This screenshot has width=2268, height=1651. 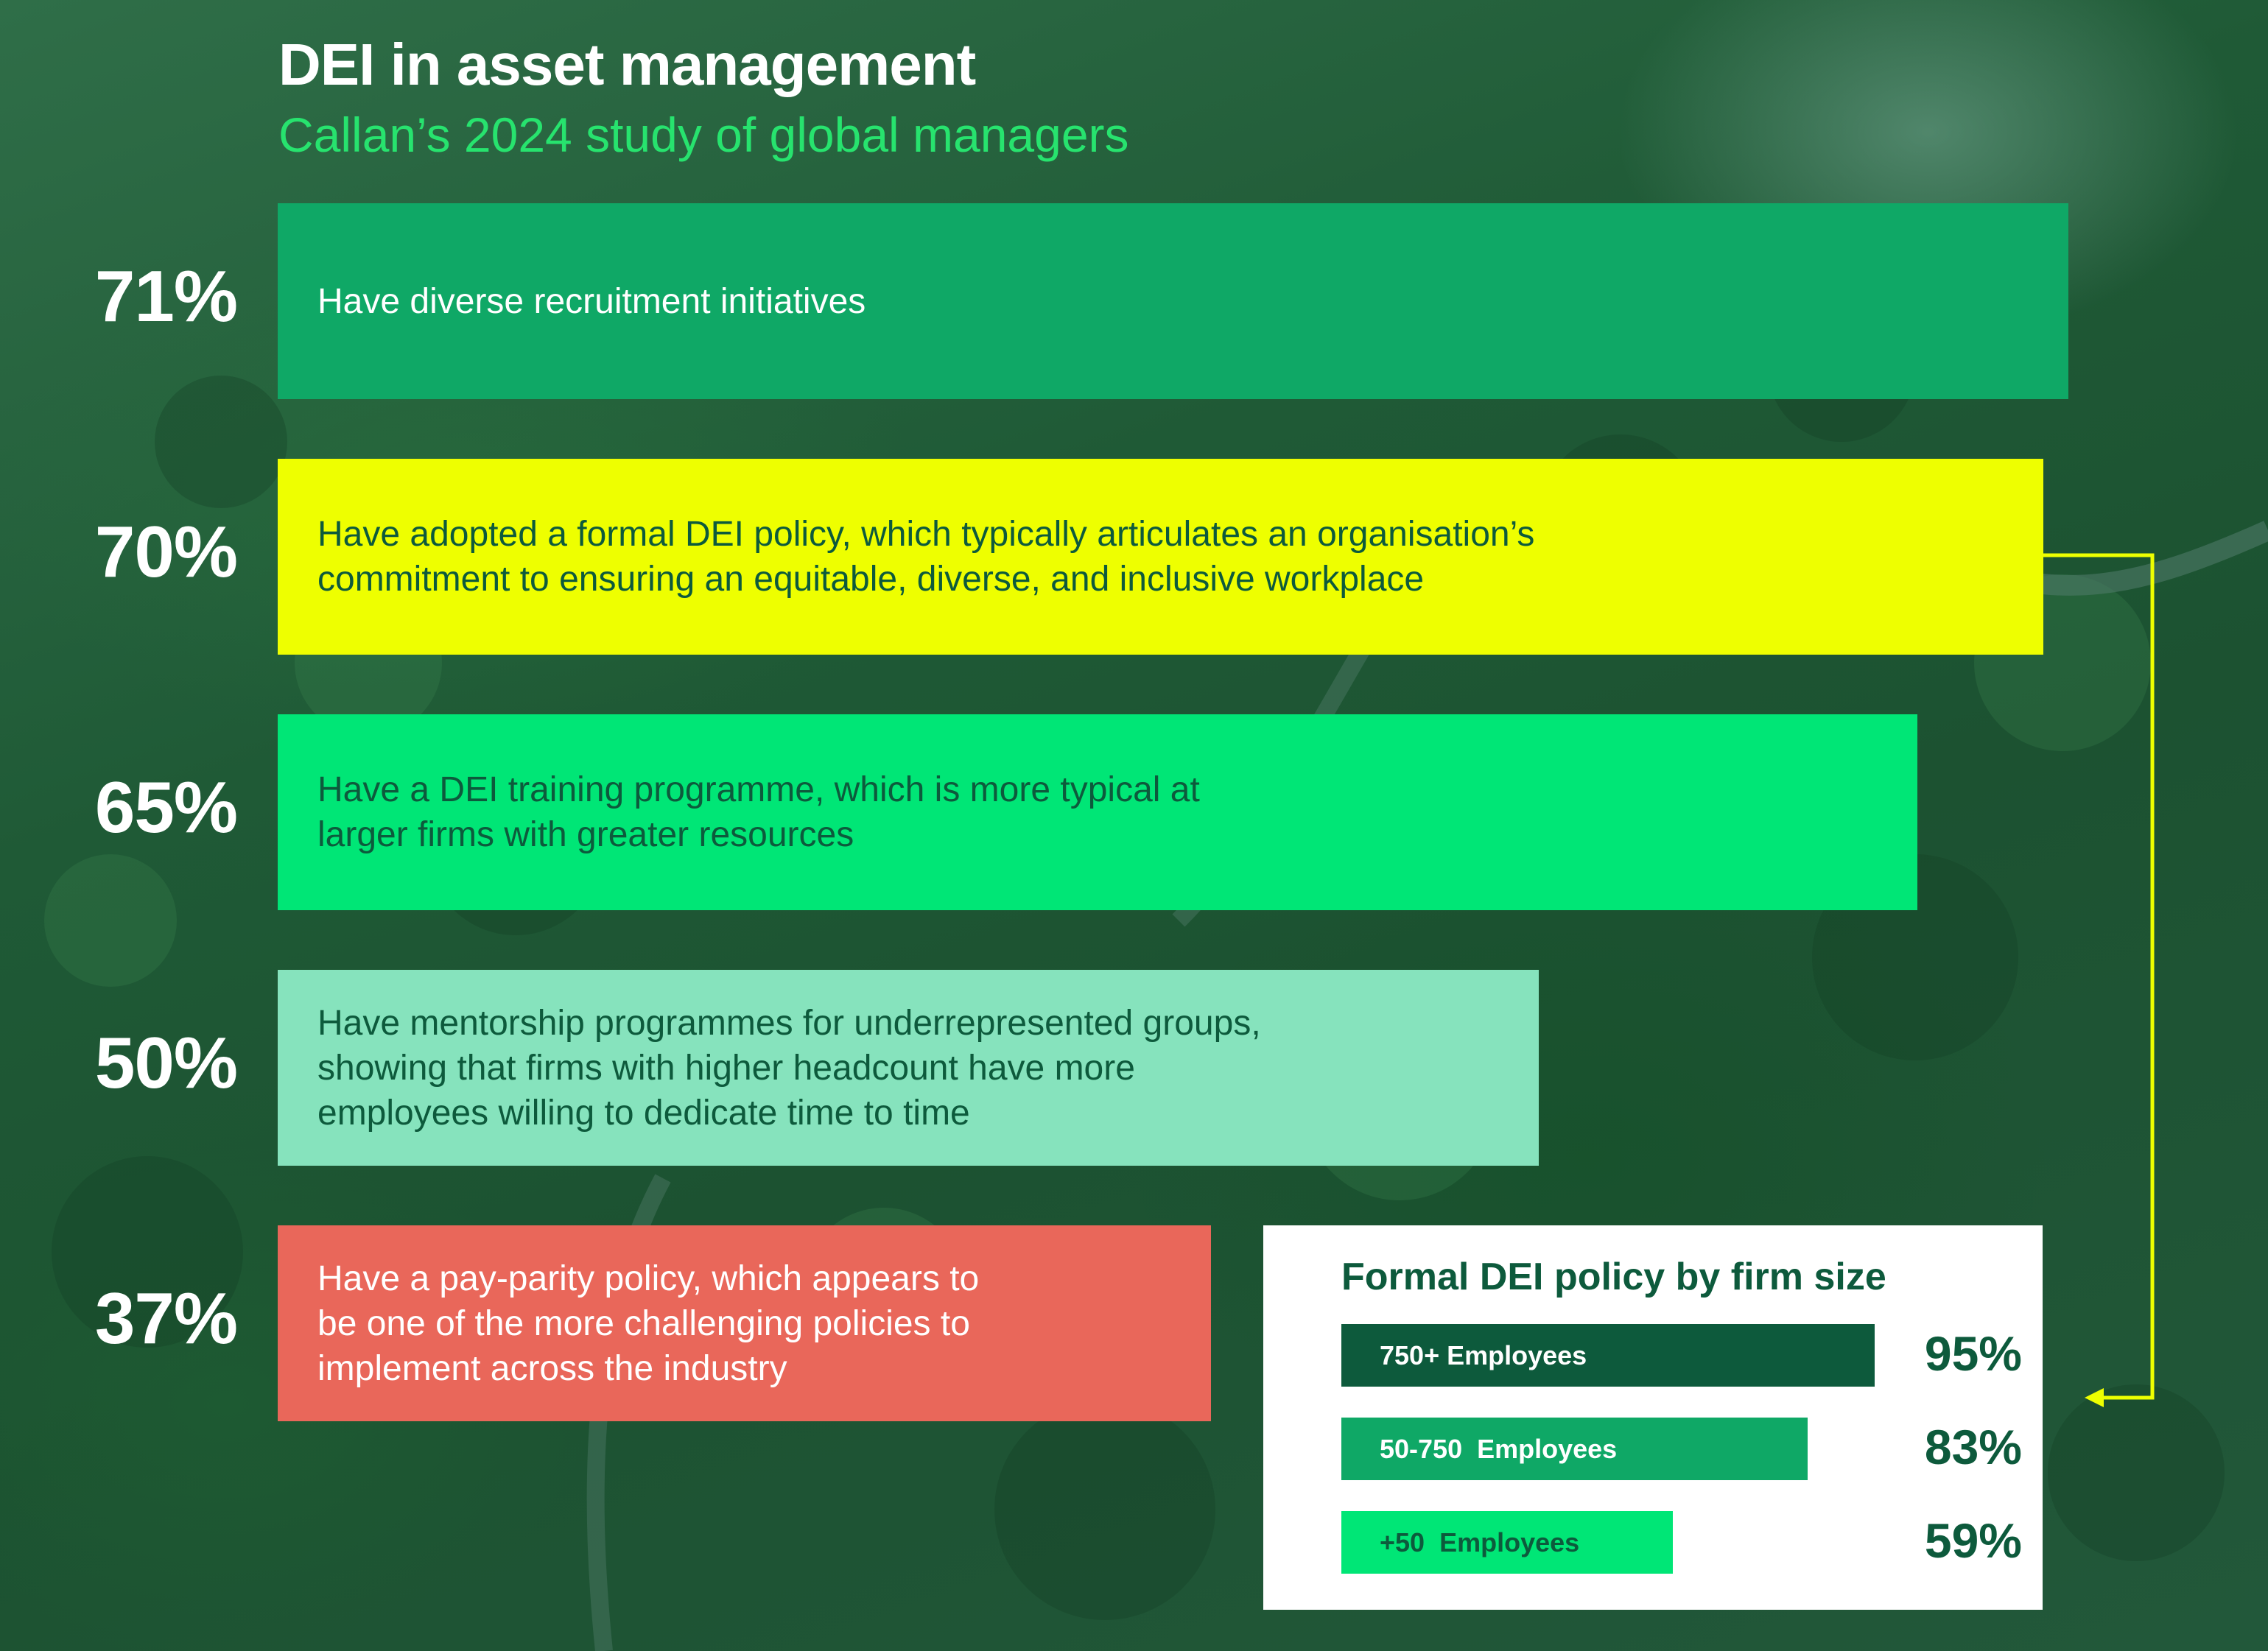 What do you see at coordinates (166, 552) in the screenshot?
I see `bar-value-2: 70%` at bounding box center [166, 552].